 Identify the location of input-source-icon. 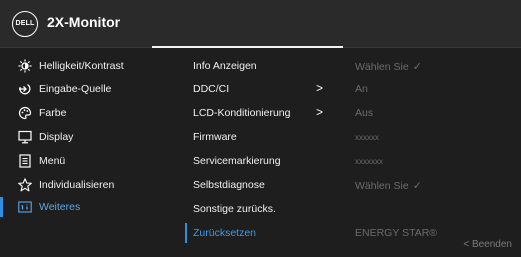
(25, 89).